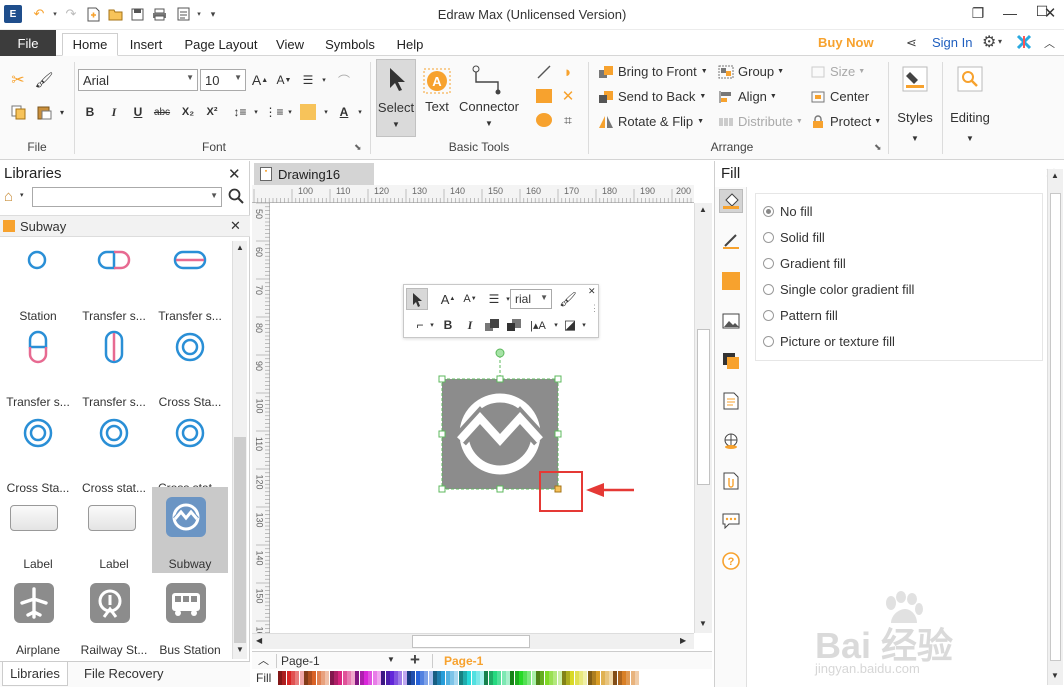  I want to click on underline-button: U, so click(138, 112).